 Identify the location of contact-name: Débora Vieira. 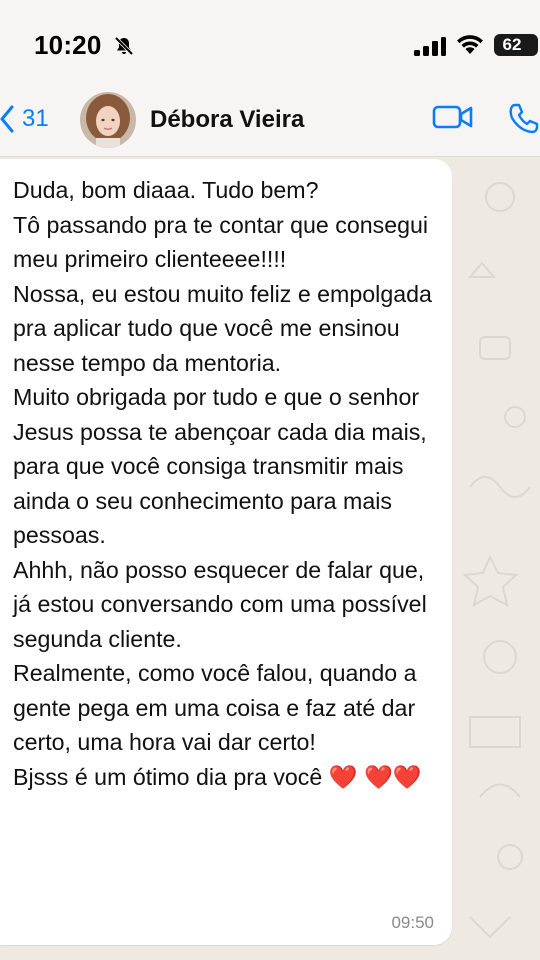
(227, 120).